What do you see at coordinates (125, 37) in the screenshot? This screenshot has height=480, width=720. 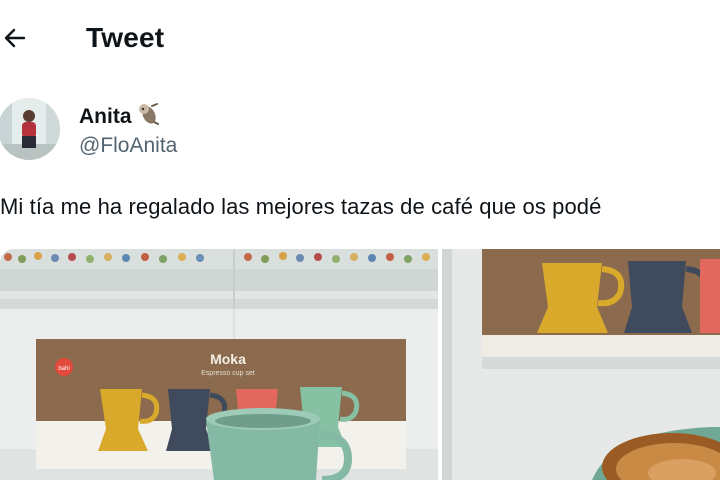 I see `page-title: Tweet` at bounding box center [125, 37].